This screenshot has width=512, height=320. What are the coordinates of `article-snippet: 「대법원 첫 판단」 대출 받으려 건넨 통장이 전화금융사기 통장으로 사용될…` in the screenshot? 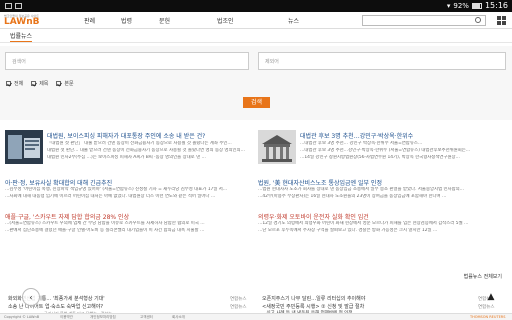 It's located at (139, 143).